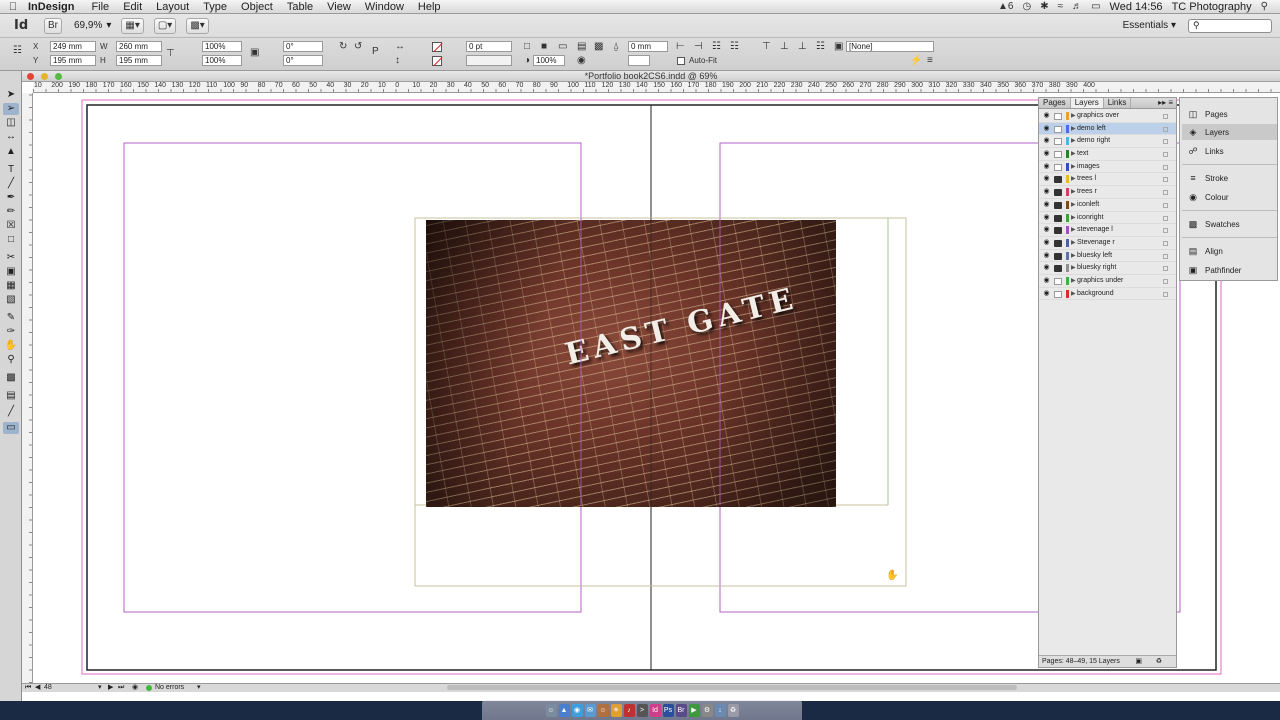 Image resolution: width=1280 pixels, height=720 pixels. I want to click on bluetooth-icon: ✱, so click(1044, 6).